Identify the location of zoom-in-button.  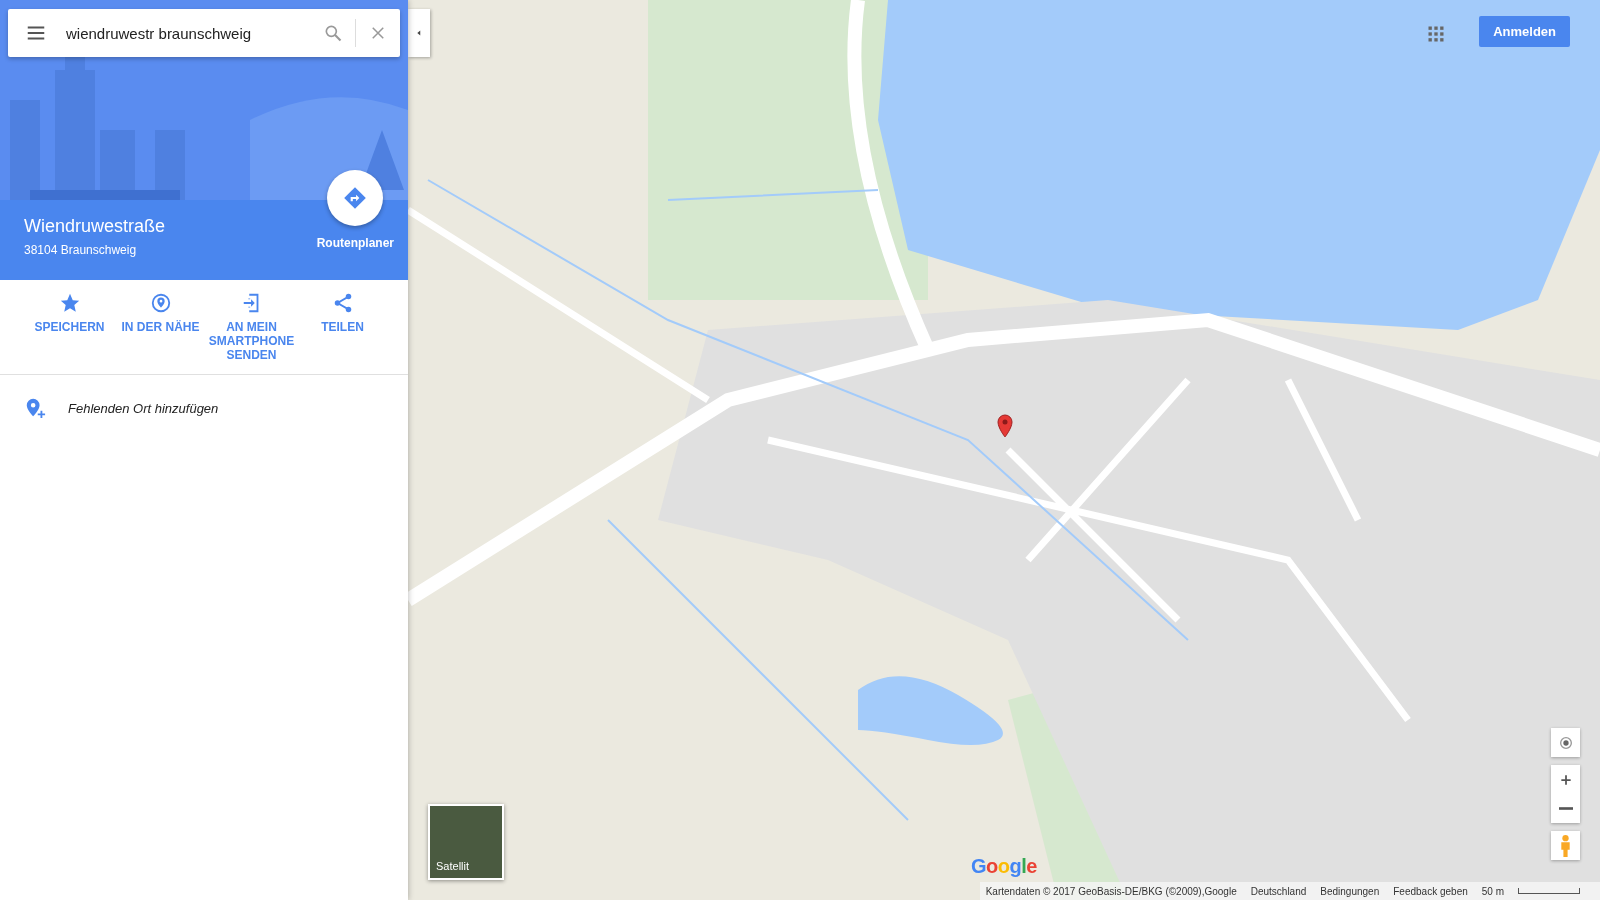
(1565, 779).